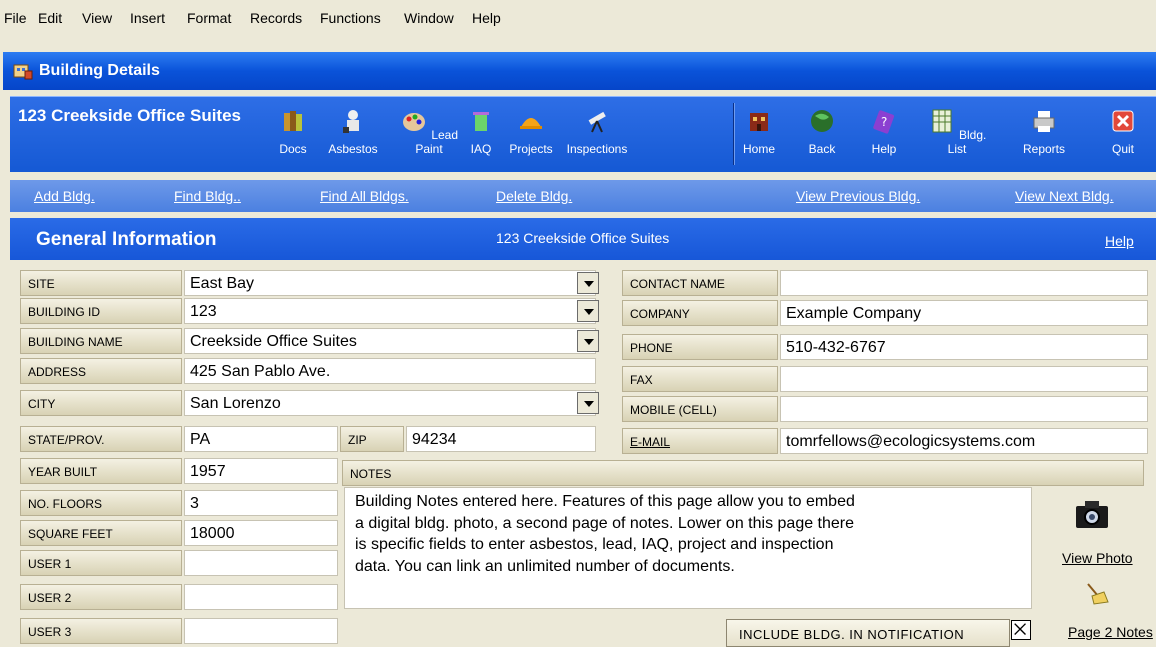 This screenshot has width=1156, height=647. I want to click on projects-button: Projects, so click(531, 137).